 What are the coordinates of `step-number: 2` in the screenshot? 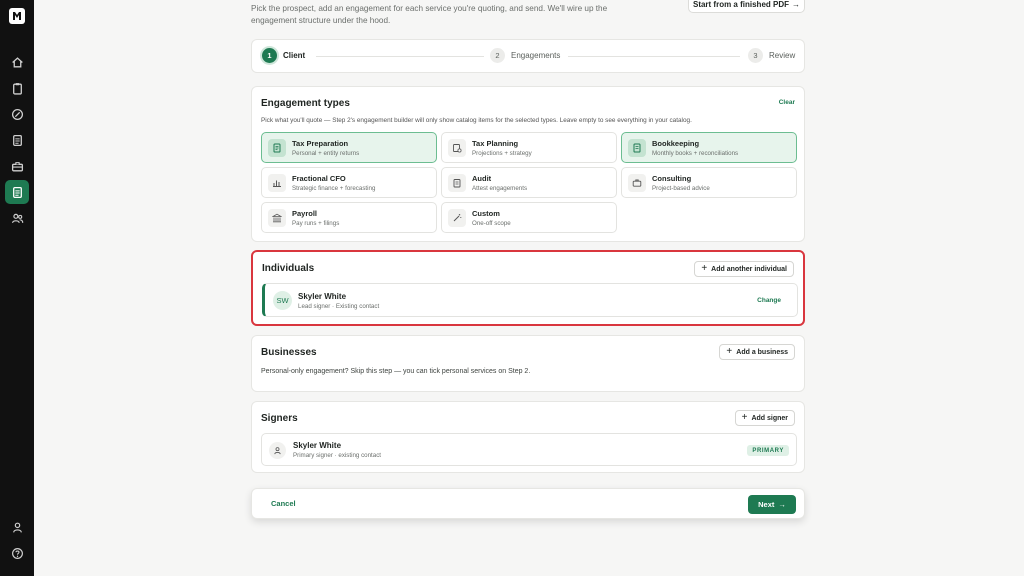 It's located at (497, 55).